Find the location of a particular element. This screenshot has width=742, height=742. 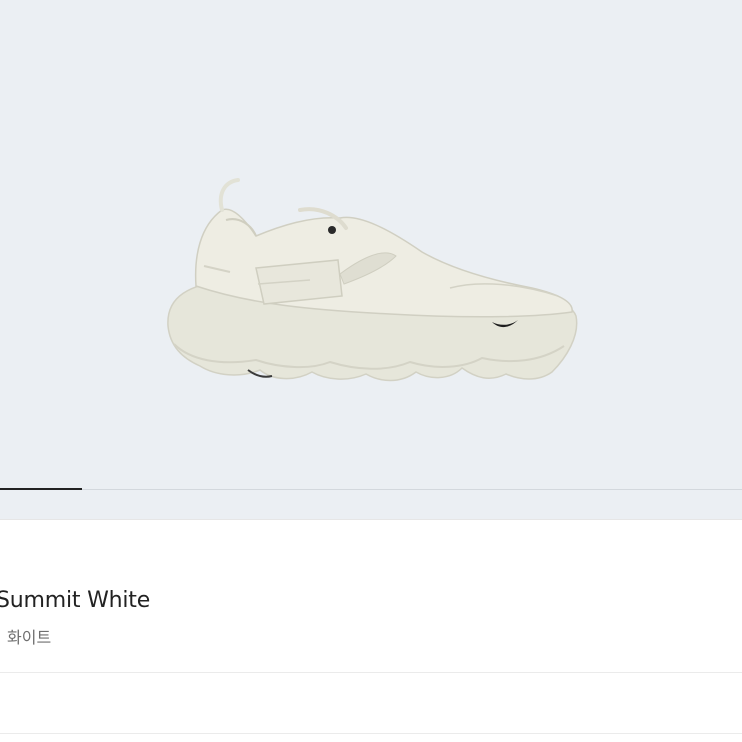

gallery-progress-indicator is located at coordinates (41, 489).